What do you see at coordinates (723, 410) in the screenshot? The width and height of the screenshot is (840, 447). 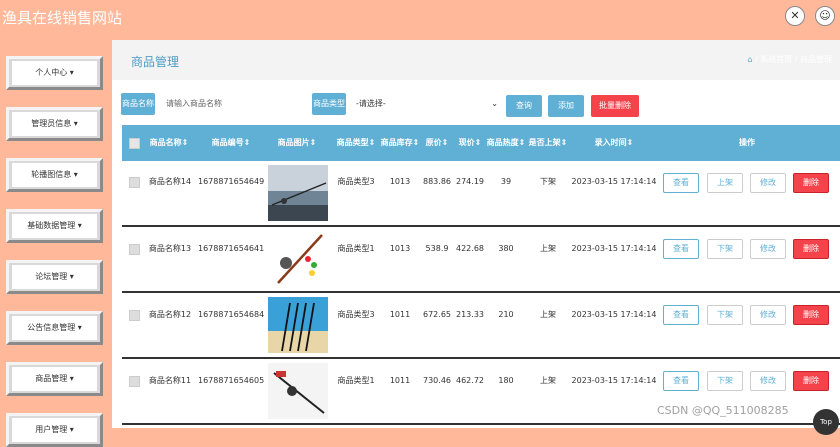 I see `watermark: CSDN @QQ_511008285` at bounding box center [723, 410].